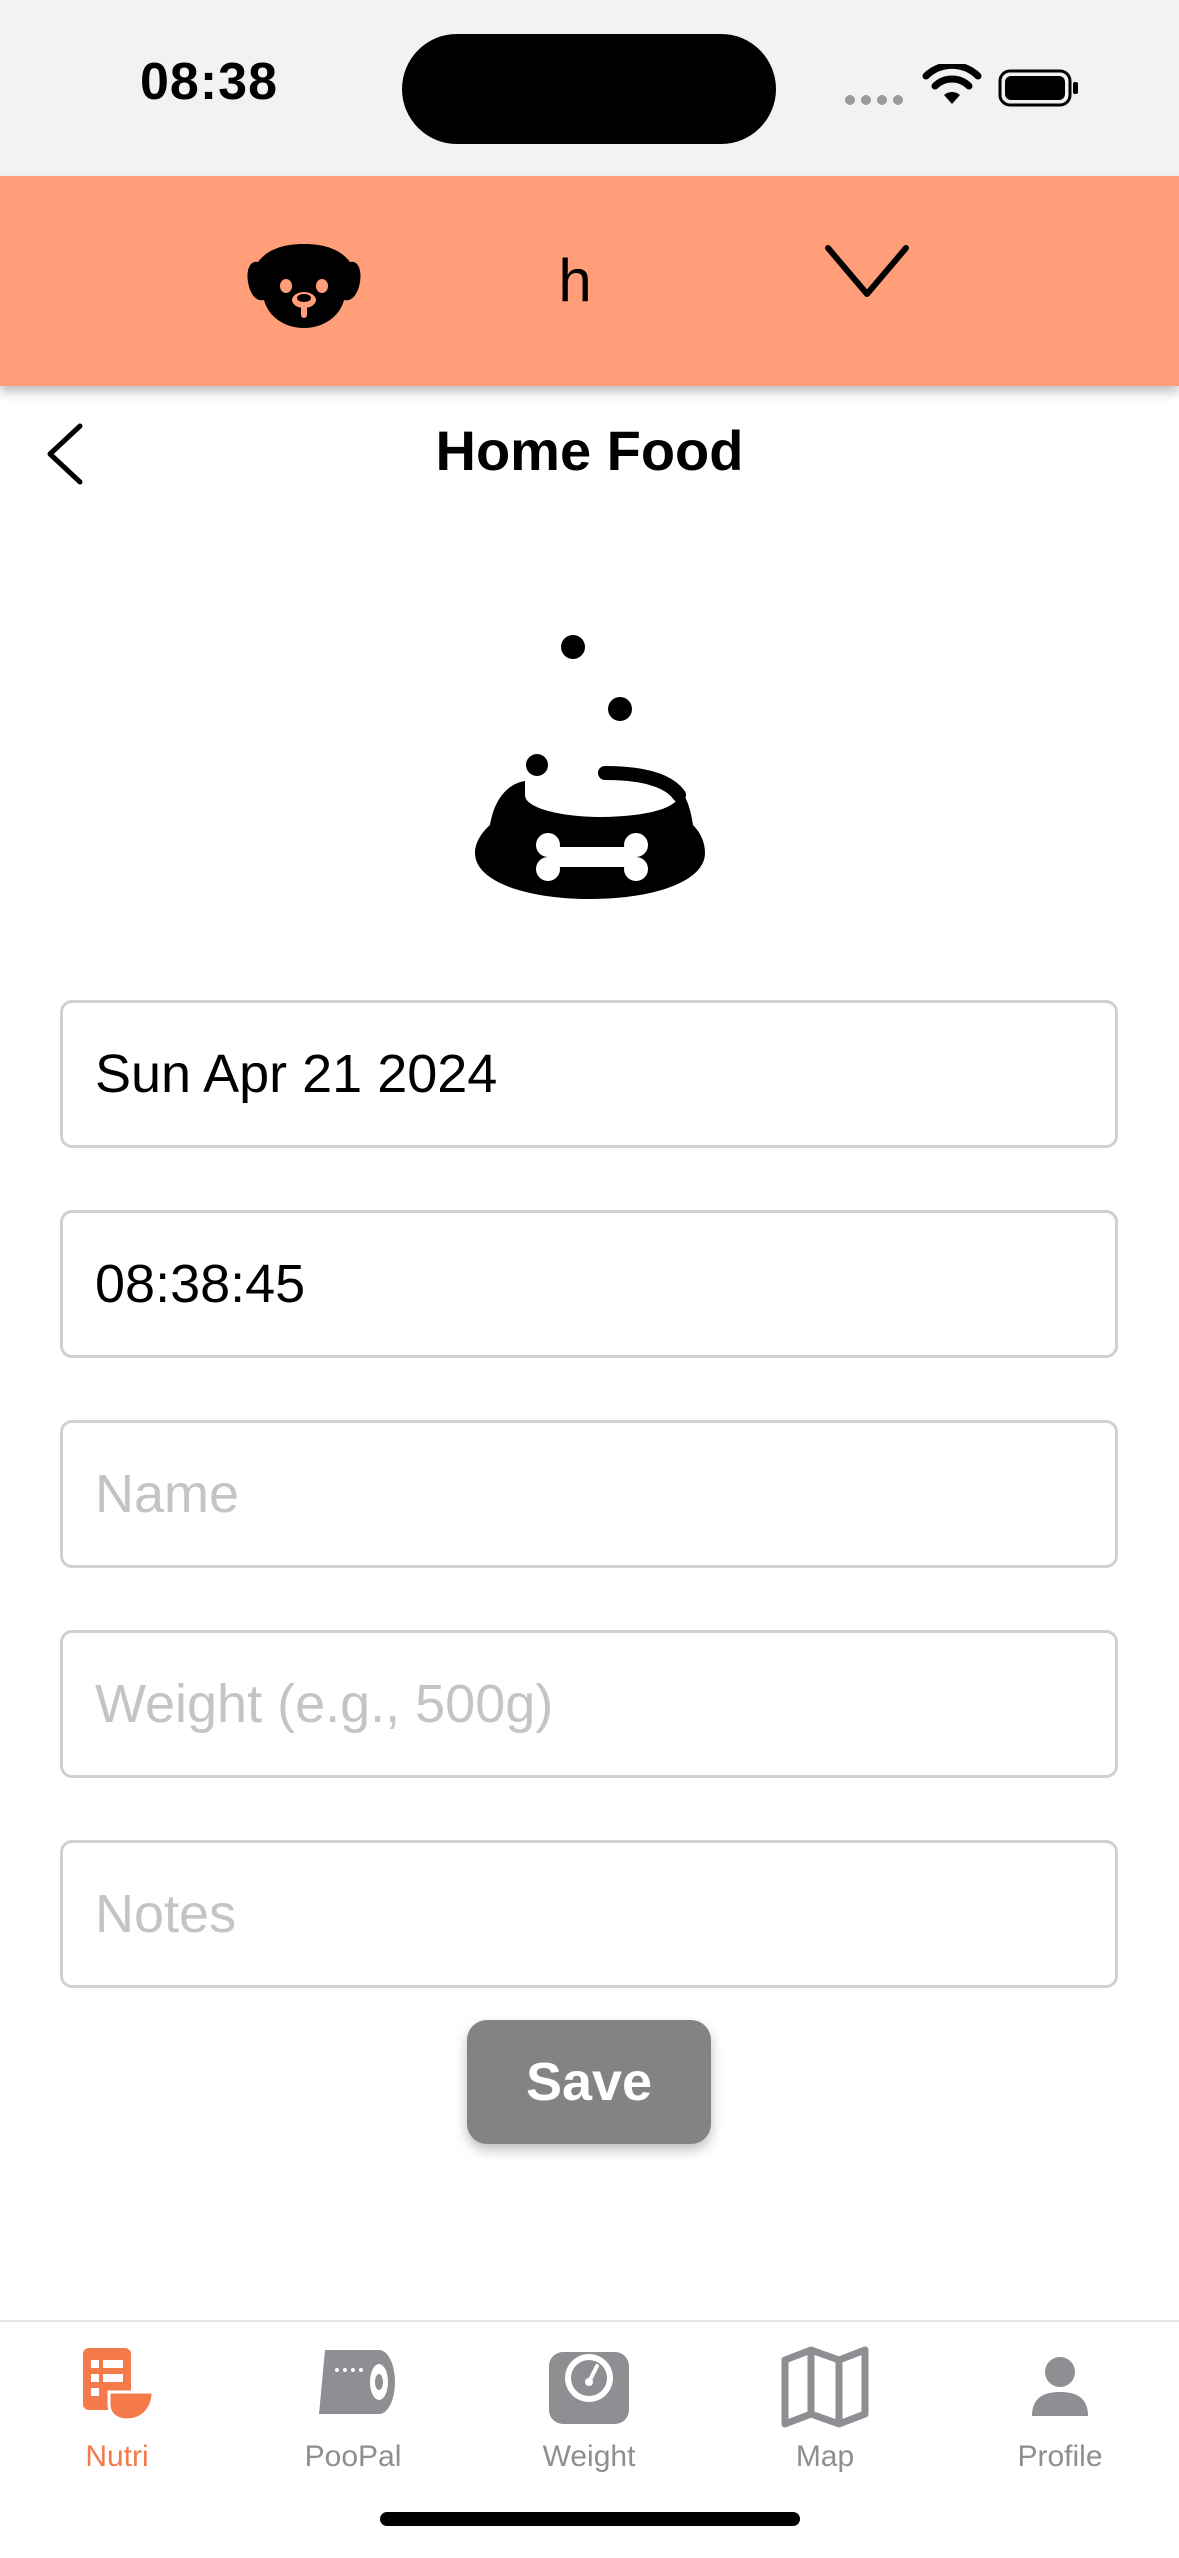  What do you see at coordinates (1038, 88) in the screenshot?
I see `battery-icon` at bounding box center [1038, 88].